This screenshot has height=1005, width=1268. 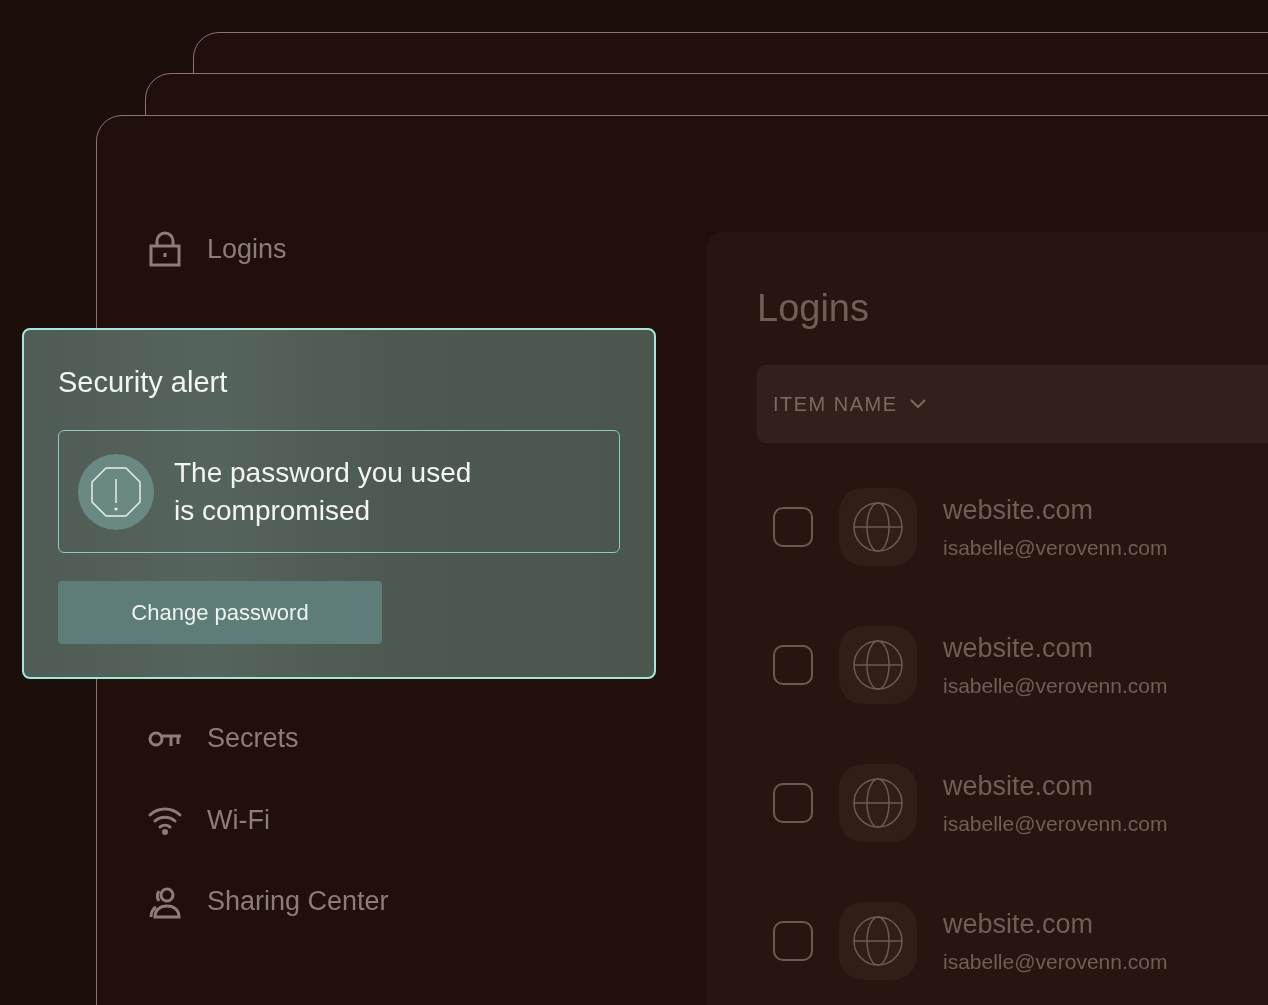 What do you see at coordinates (165, 820) in the screenshot?
I see `wifi-icon` at bounding box center [165, 820].